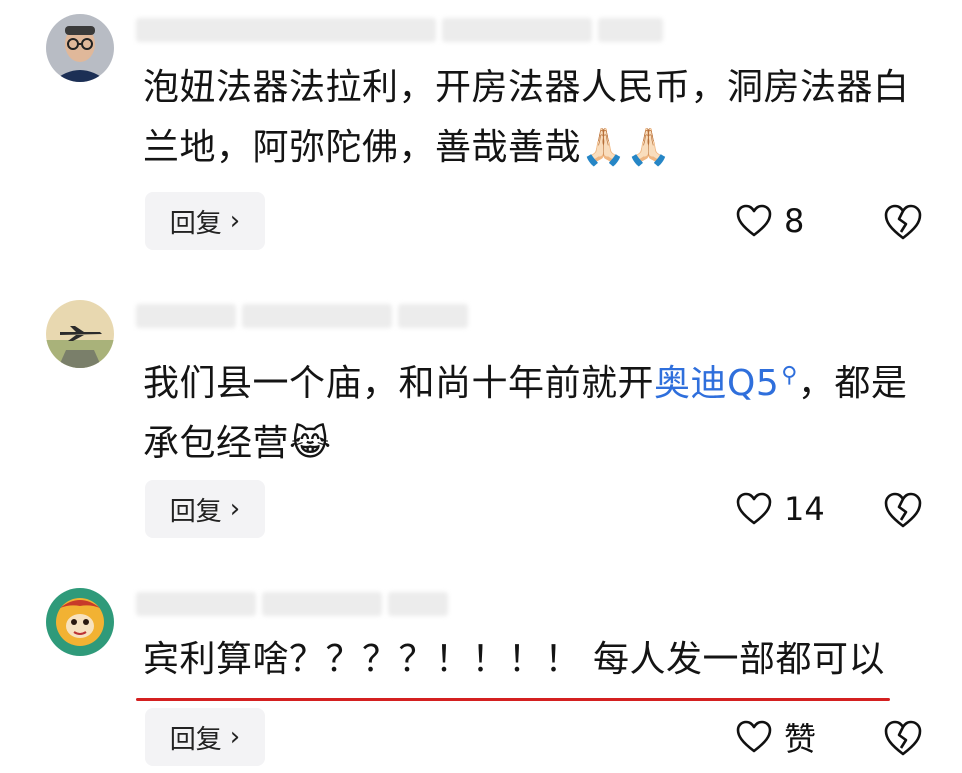 This screenshot has height=773, width=962. Describe the element at coordinates (399, 383) in the screenshot. I see `comment-text-part: 我们县一个庙，和尚十年前就开` at that location.